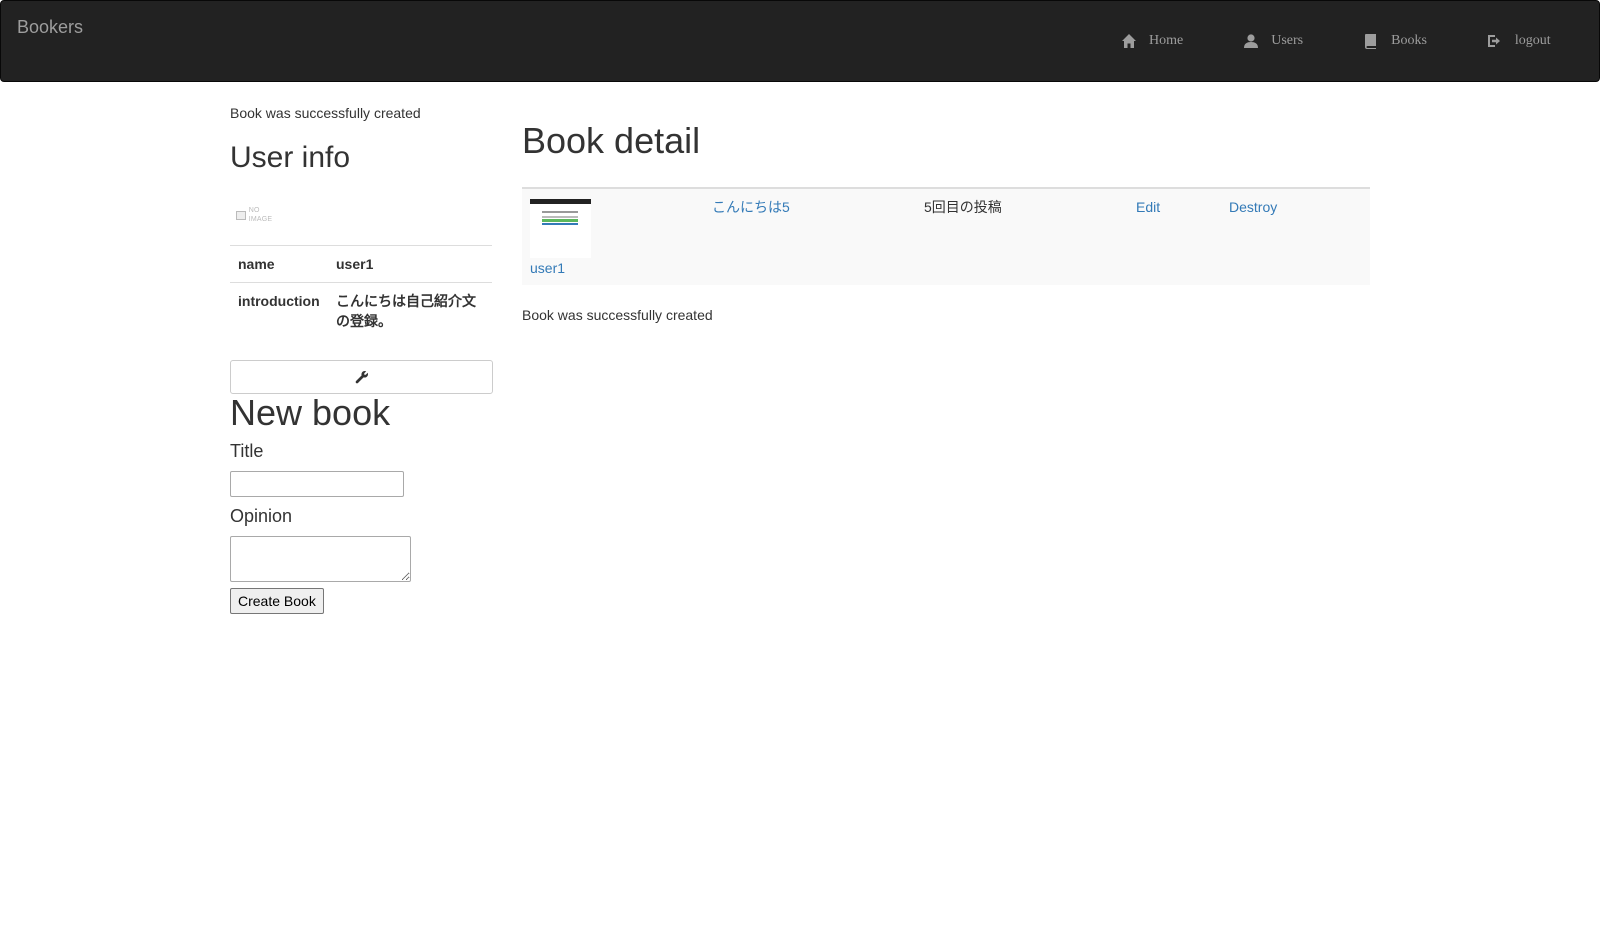  I want to click on nav-item-label: Users, so click(1287, 40).